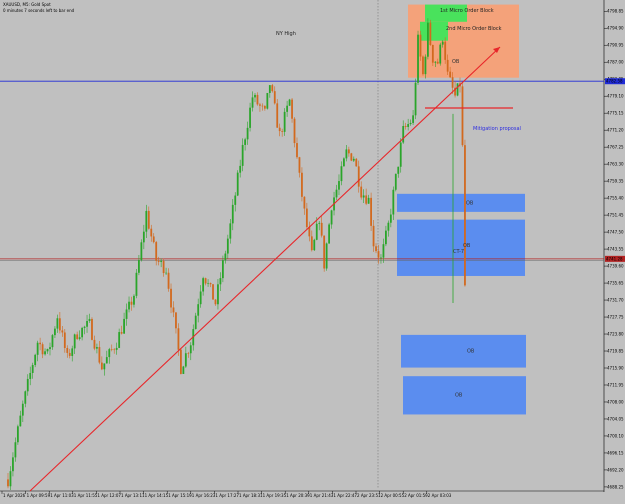 This screenshot has width=625, height=504. What do you see at coordinates (615, 113) in the screenshot?
I see `y-tick-label: 4775.15` at bounding box center [615, 113].